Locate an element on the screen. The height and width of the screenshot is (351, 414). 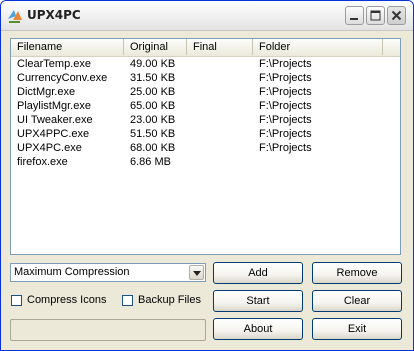
maximize-icon is located at coordinates (375, 15).